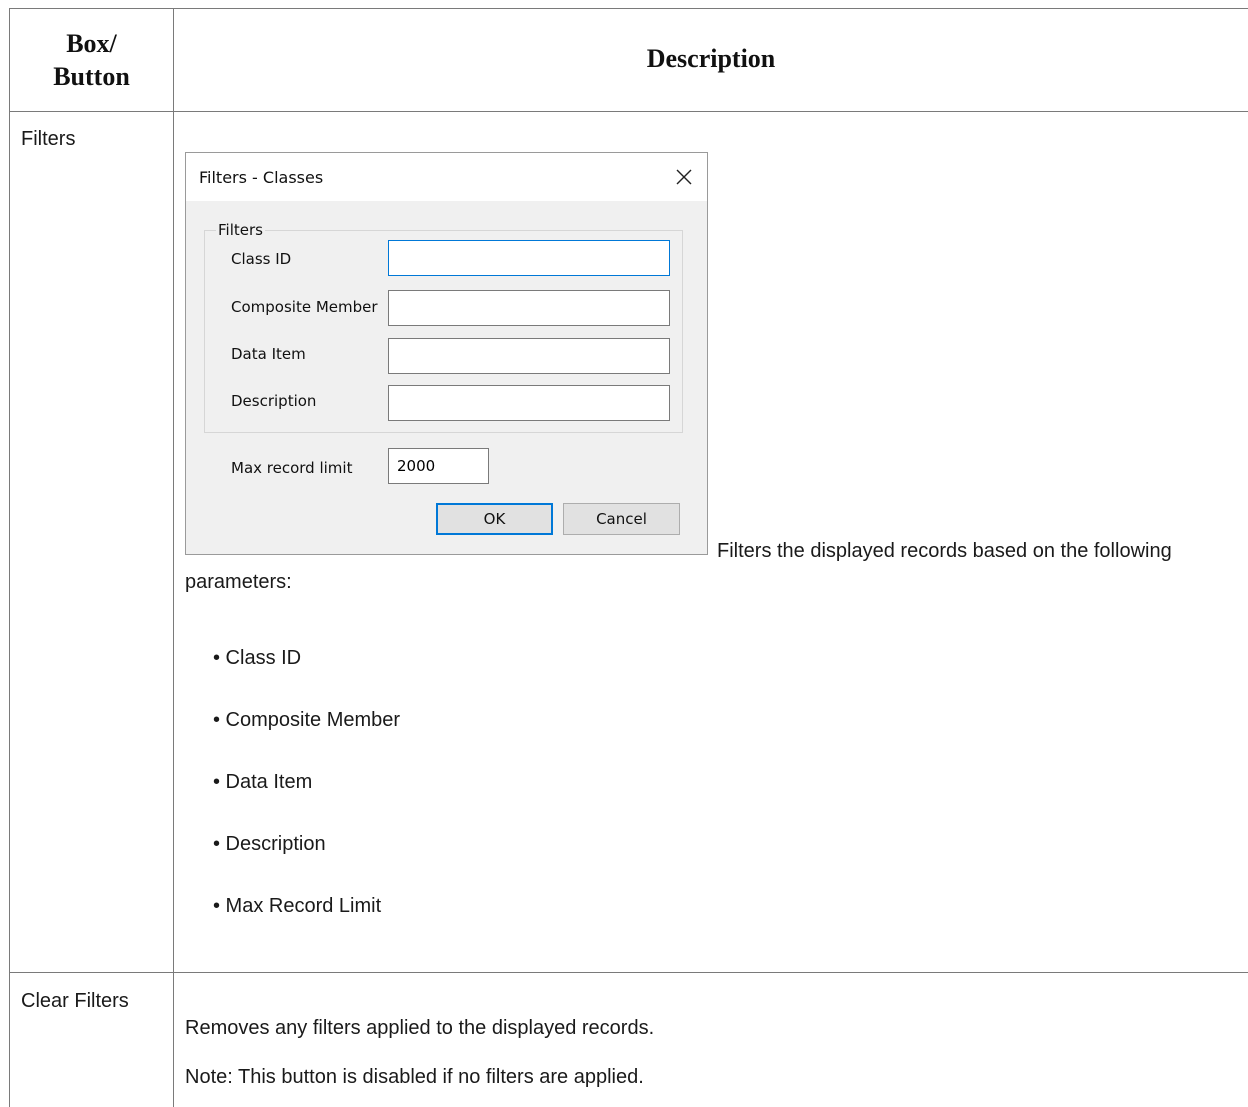  I want to click on ok-button: OK, so click(494, 519).